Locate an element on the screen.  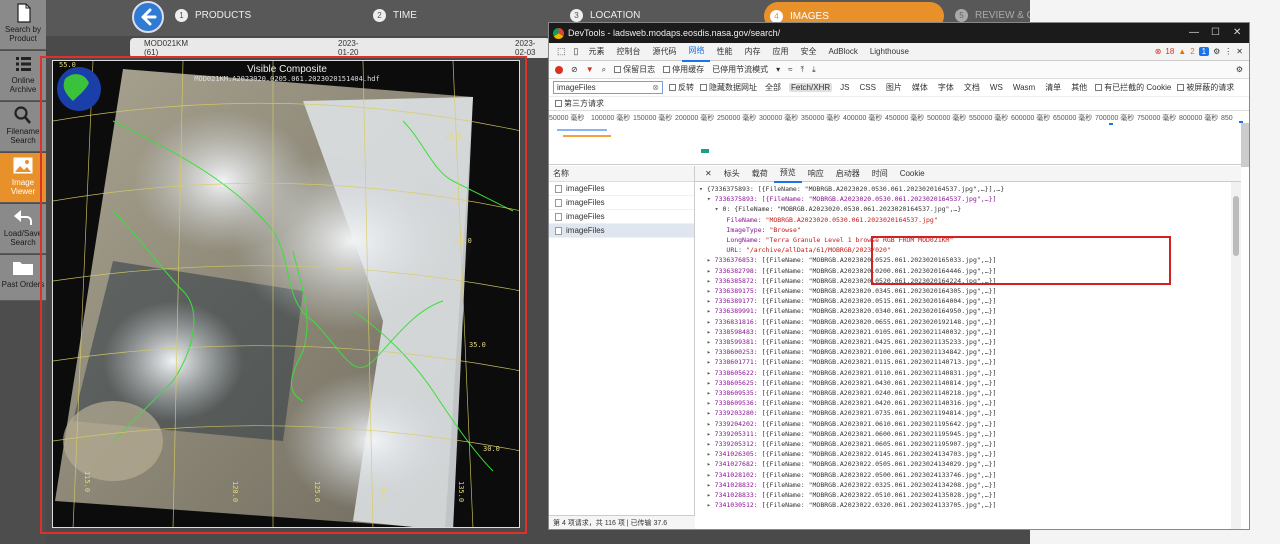
filter-type-img: 图片 is located at coordinates (894, 87).